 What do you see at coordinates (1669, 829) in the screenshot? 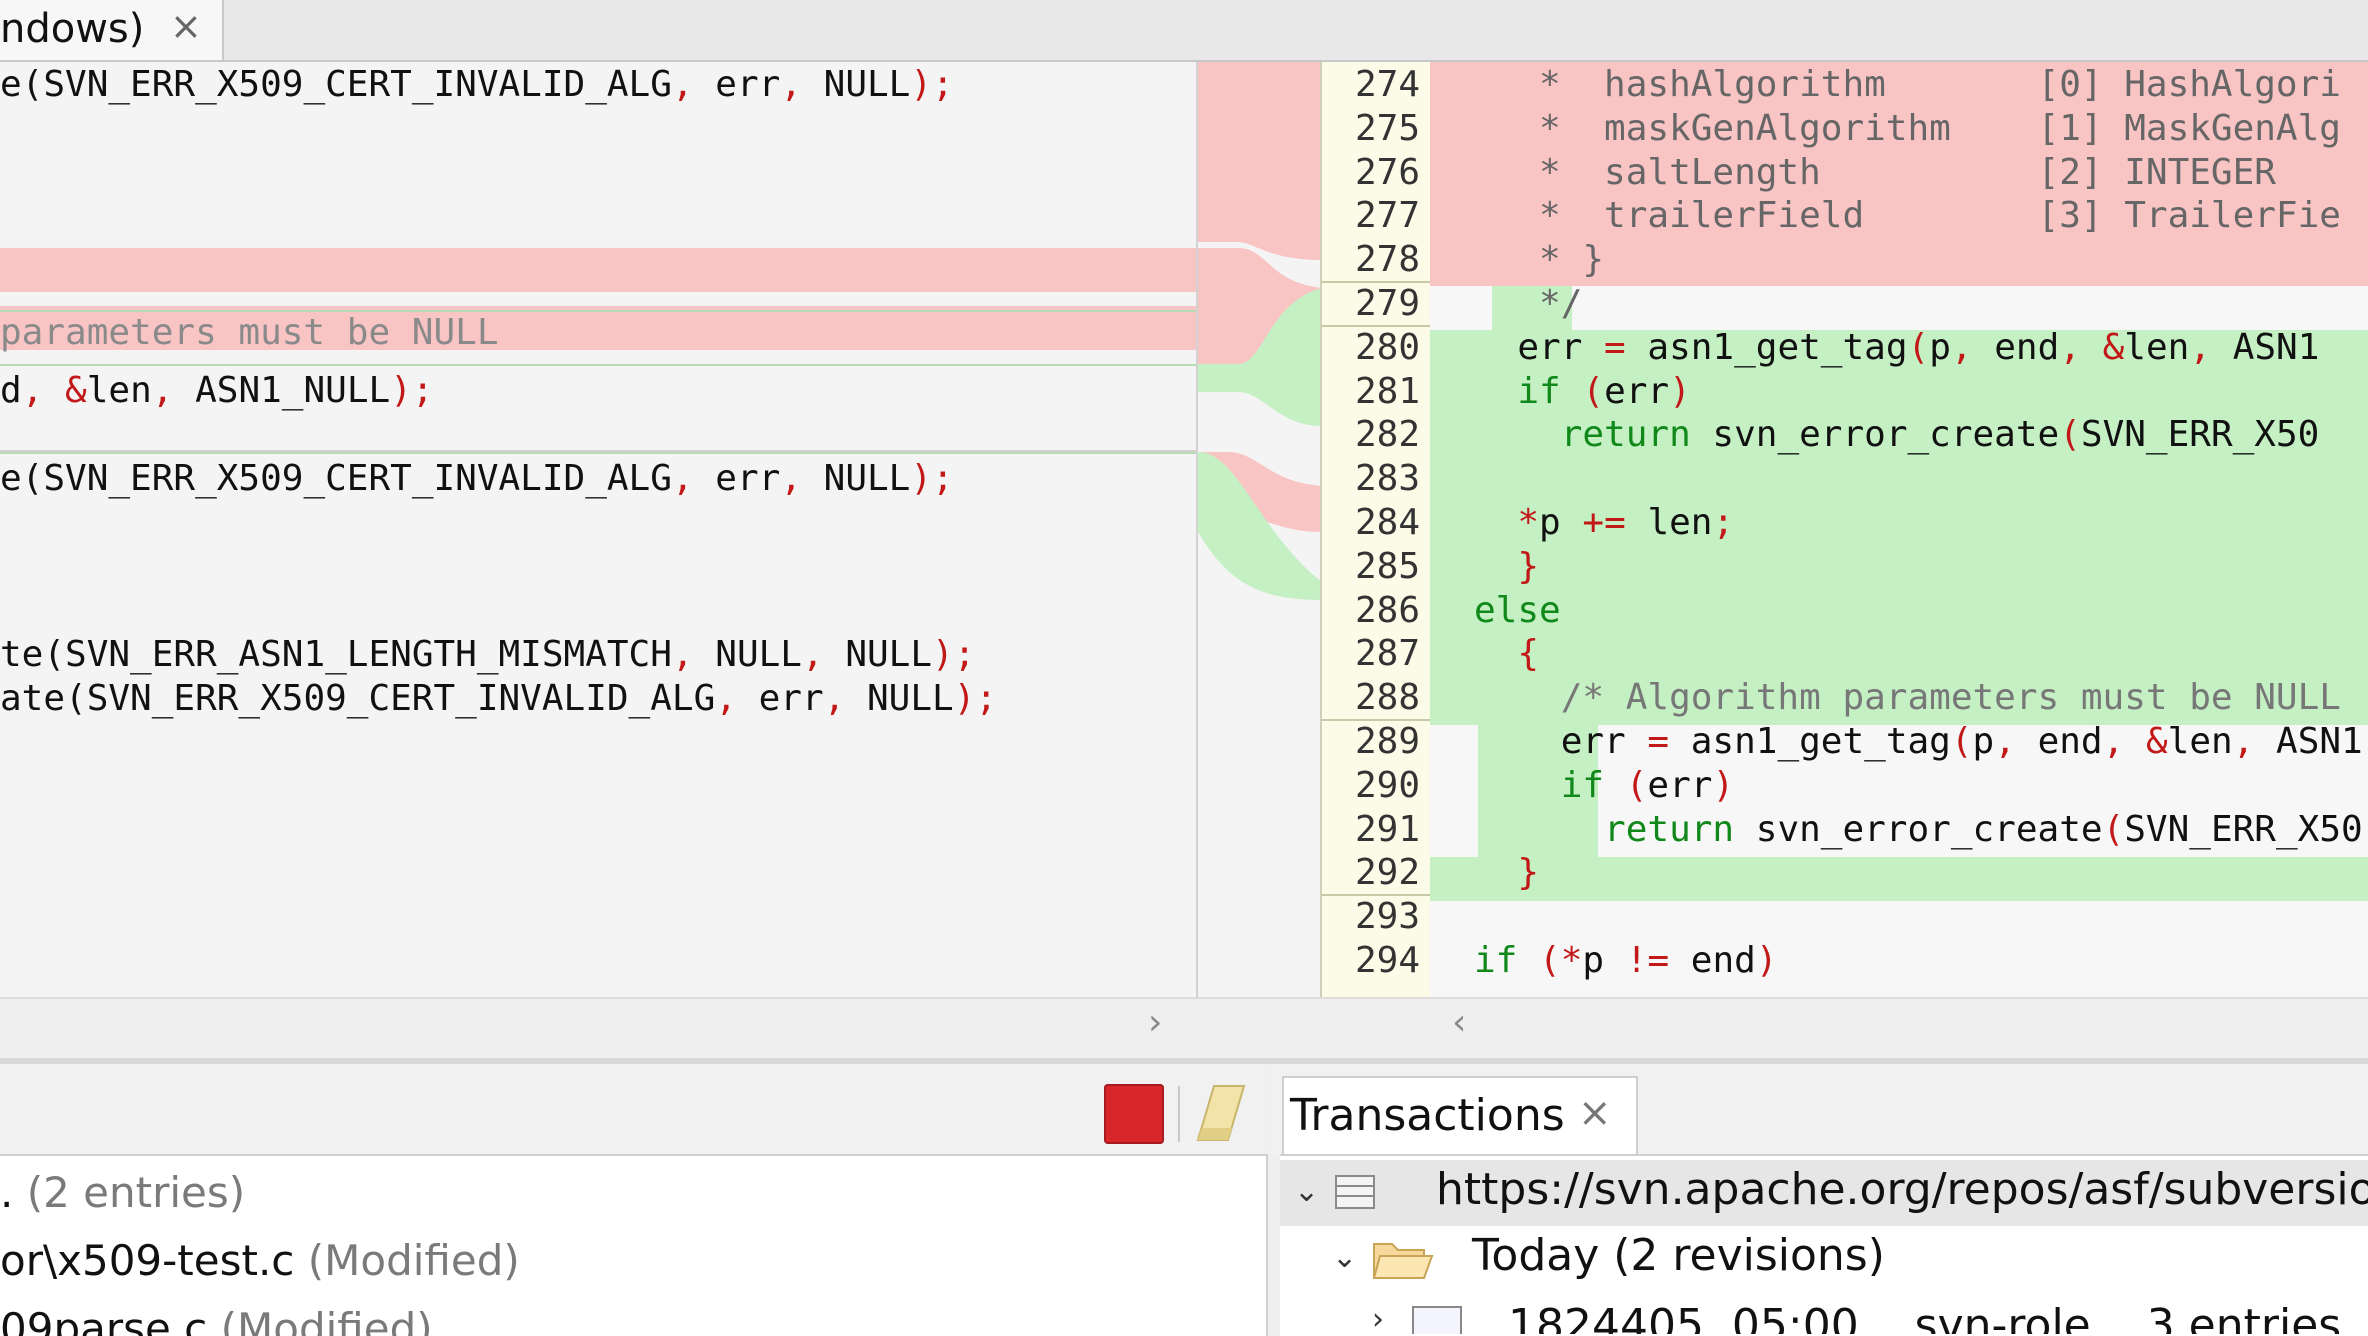
I see `code-token: return` at bounding box center [1669, 829].